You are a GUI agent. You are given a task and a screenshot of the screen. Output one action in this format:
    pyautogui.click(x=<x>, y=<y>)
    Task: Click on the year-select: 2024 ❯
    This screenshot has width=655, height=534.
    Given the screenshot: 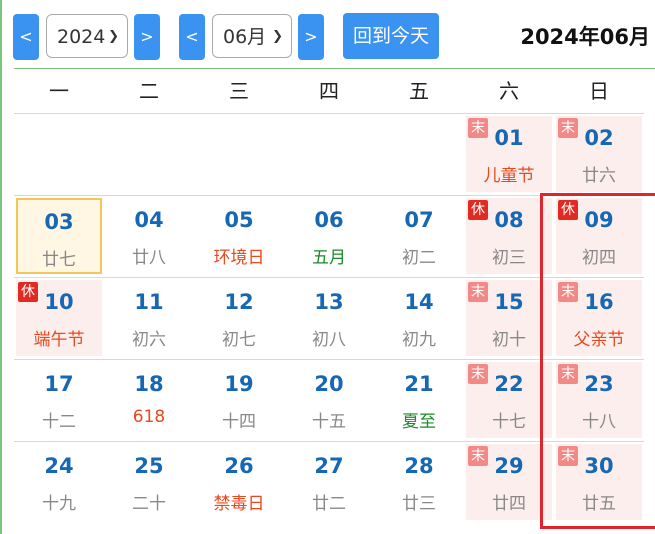 What is the action you would take?
    pyautogui.click(x=87, y=36)
    